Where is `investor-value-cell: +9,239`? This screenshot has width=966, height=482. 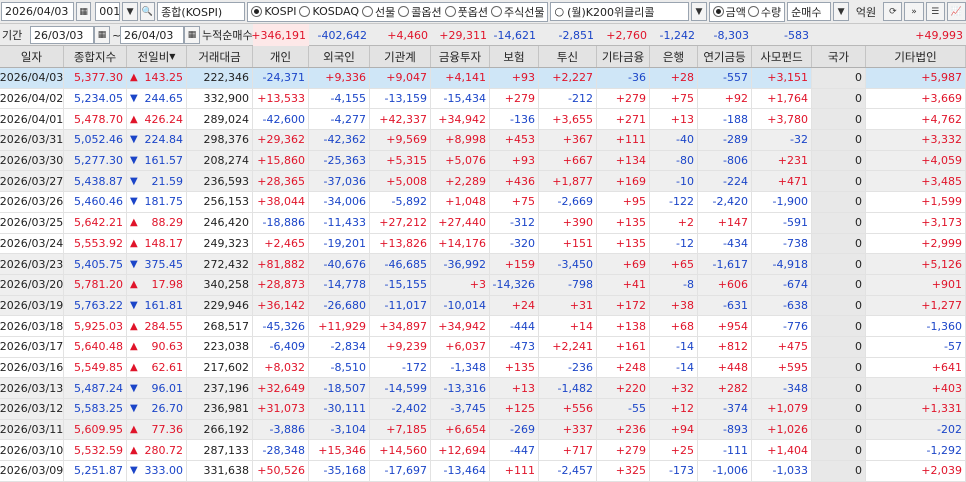
investor-value-cell: +9,239 is located at coordinates (400, 346).